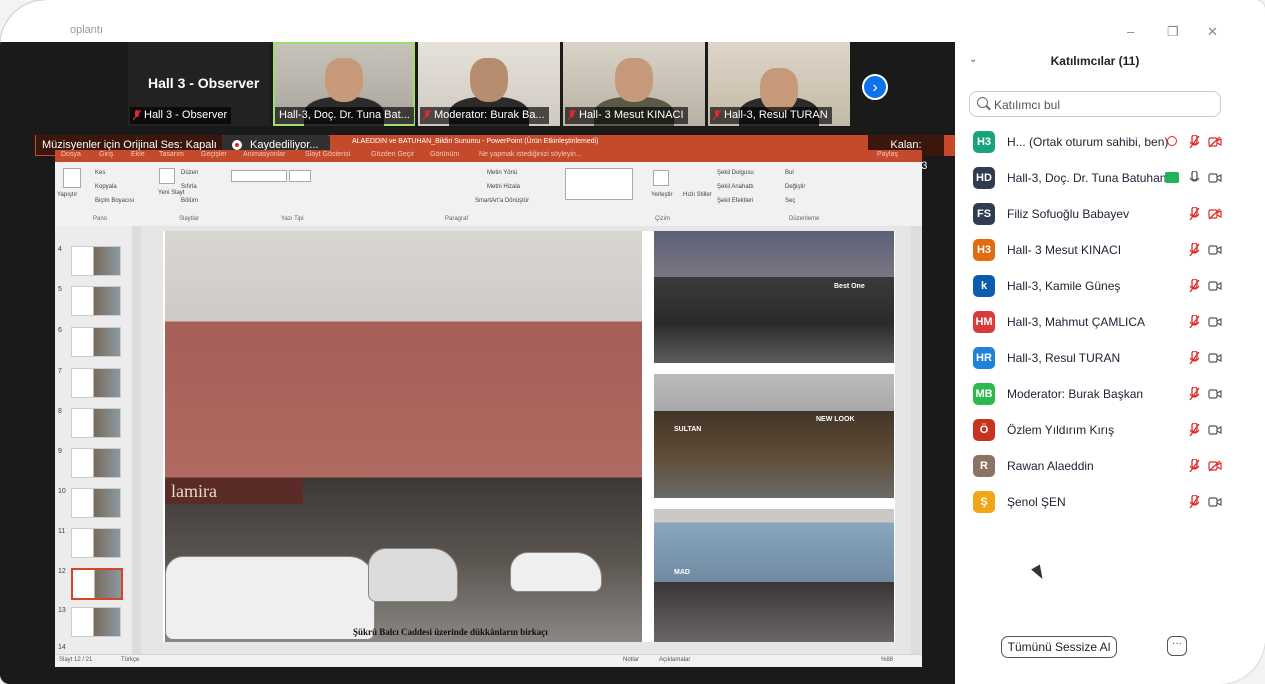  What do you see at coordinates (1095, 394) in the screenshot?
I see `participant-row: MB Moderator: Burak Başkan` at bounding box center [1095, 394].